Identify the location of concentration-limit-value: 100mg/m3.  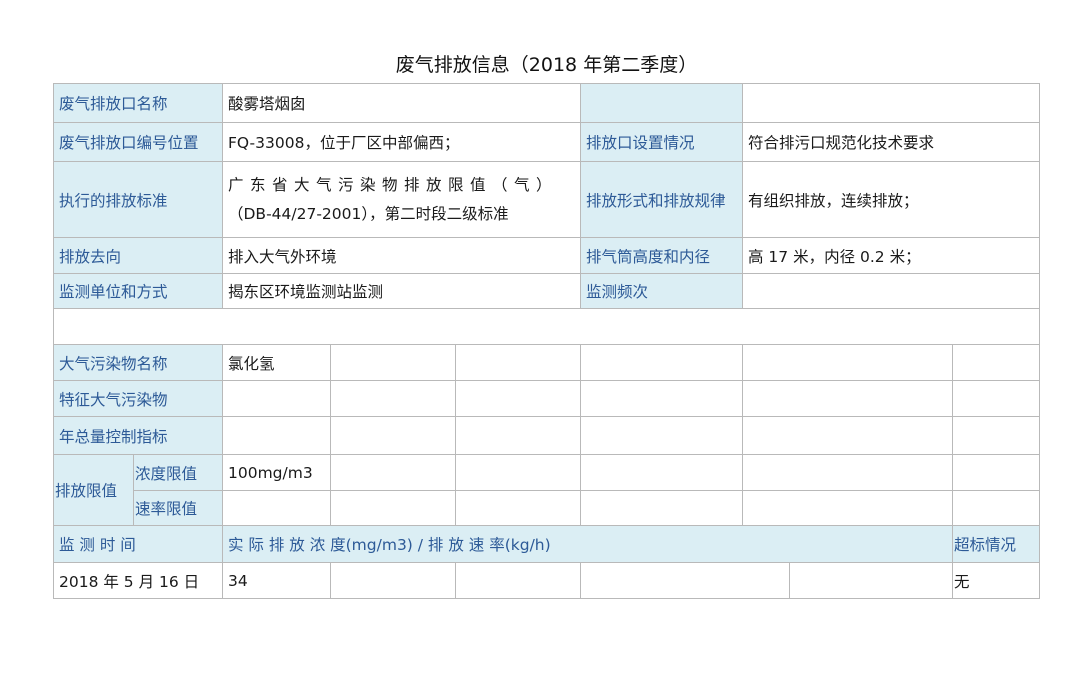
(276, 472).